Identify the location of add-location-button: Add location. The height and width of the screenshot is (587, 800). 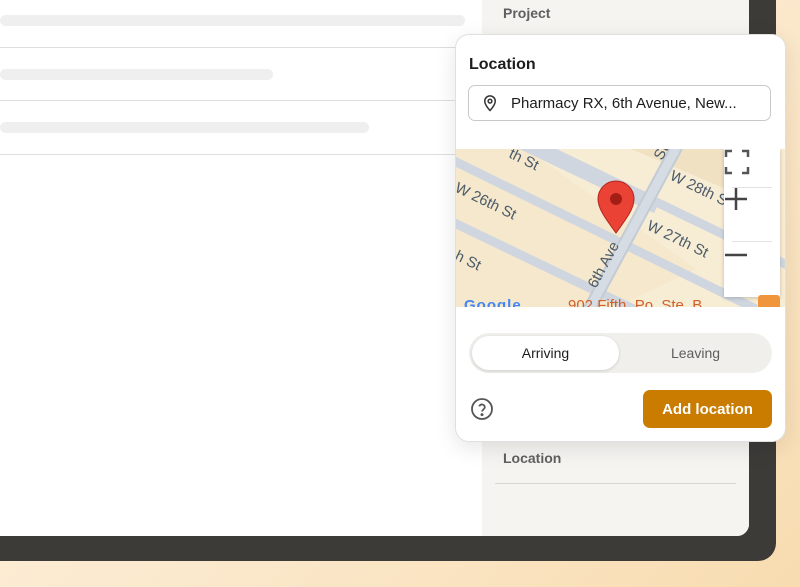
(707, 409).